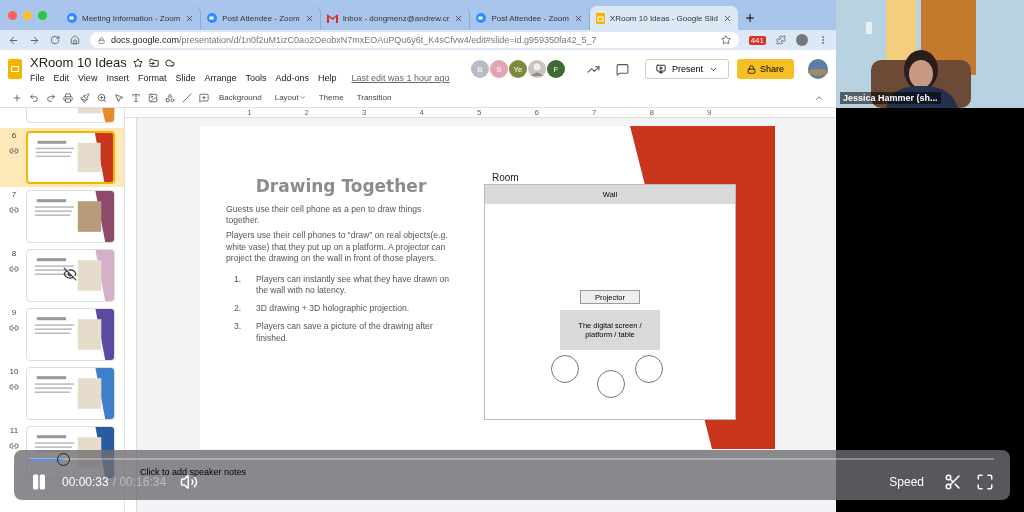  Describe the element at coordinates (193, 472) in the screenshot. I see `speaker-notes-field: Click to add speaker notes` at that location.